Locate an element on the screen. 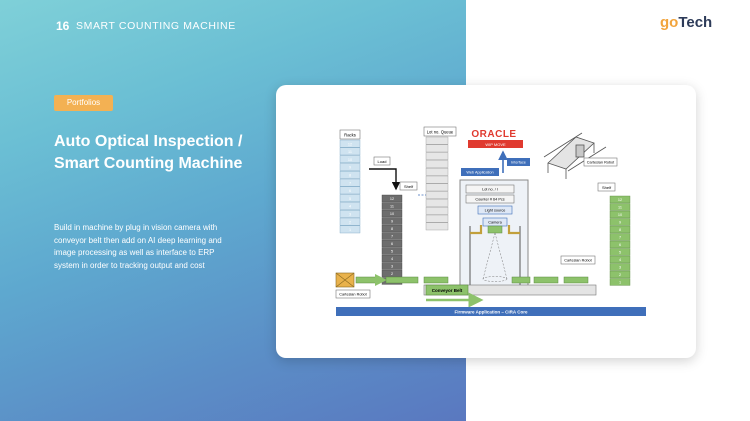 Image resolution: width=750 pixels, height=421 pixels. shelf-right-slot-number: 12 is located at coordinates (620, 200).